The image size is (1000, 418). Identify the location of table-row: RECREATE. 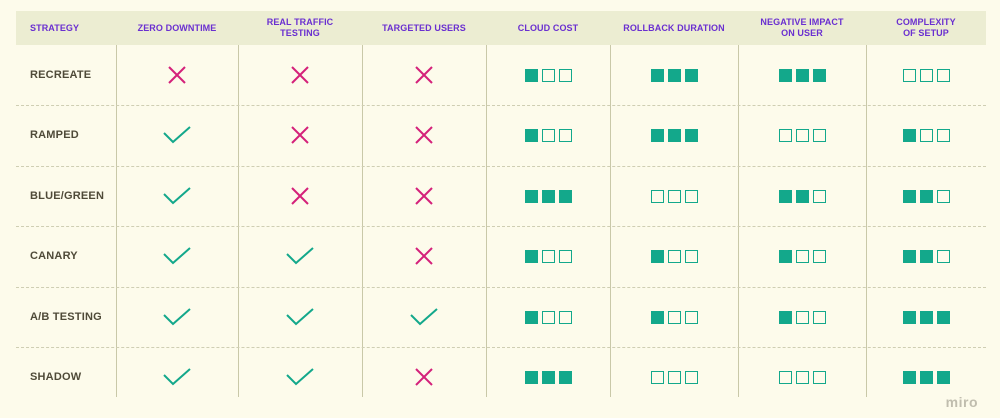
(501, 75).